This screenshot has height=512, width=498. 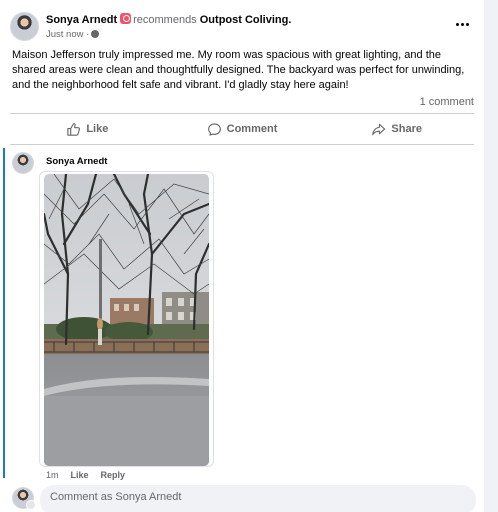 What do you see at coordinates (68, 34) in the screenshot?
I see `timestamp-text: Just now ·` at bounding box center [68, 34].